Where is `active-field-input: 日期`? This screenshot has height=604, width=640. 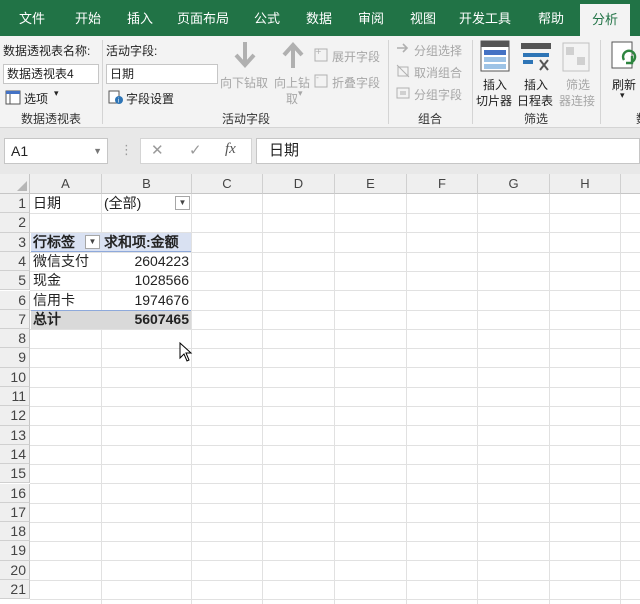
active-field-input: 日期 is located at coordinates (162, 74).